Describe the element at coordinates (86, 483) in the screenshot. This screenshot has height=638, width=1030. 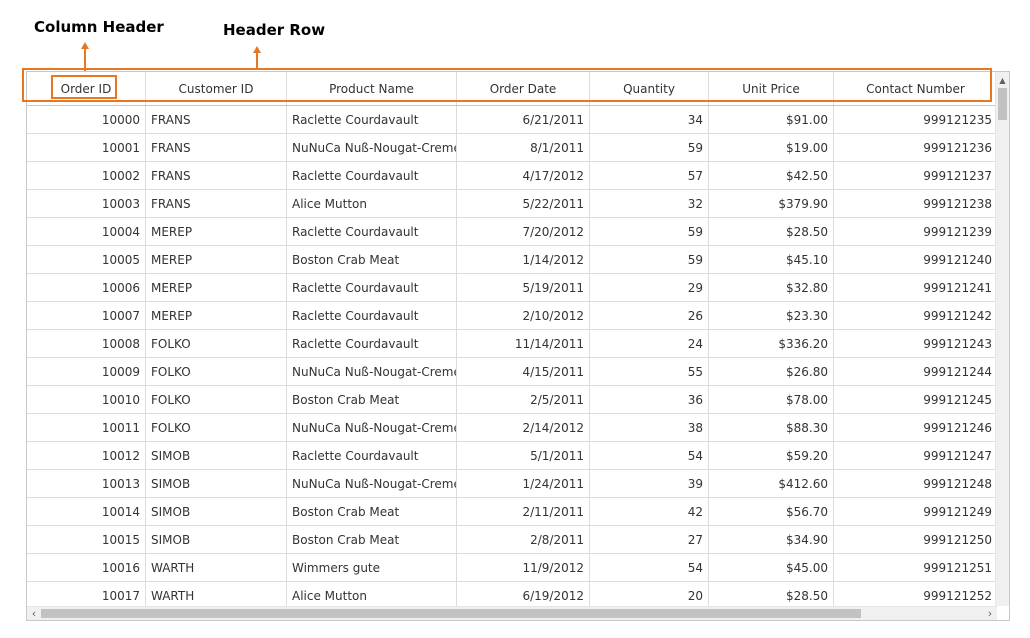
I see `order-id-cell: 10013` at that location.